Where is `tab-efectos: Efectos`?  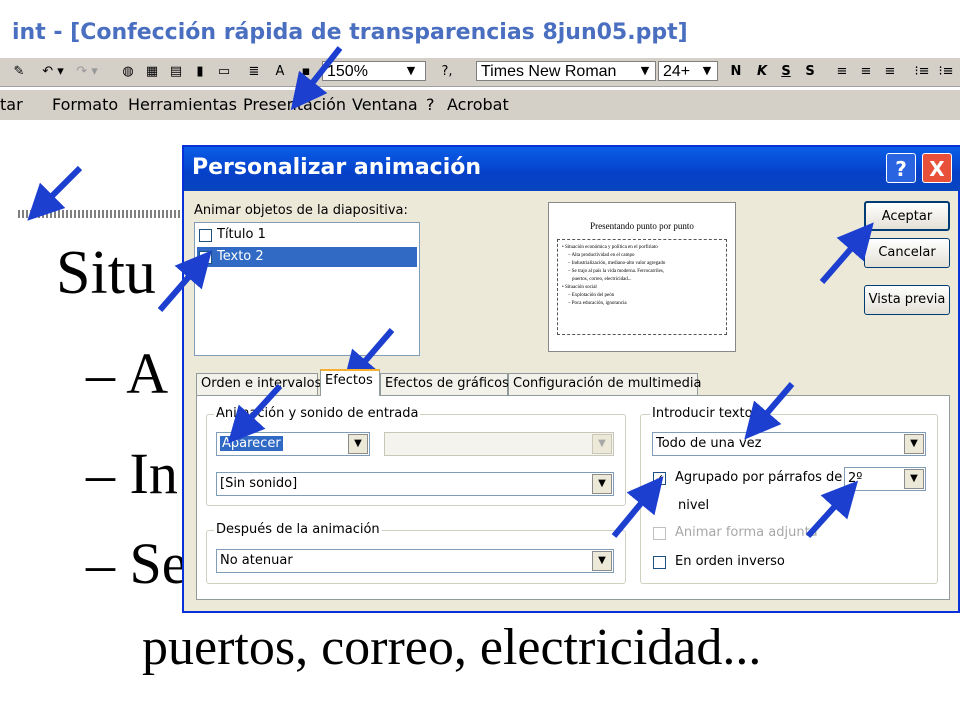
tab-efectos: Efectos is located at coordinates (350, 382).